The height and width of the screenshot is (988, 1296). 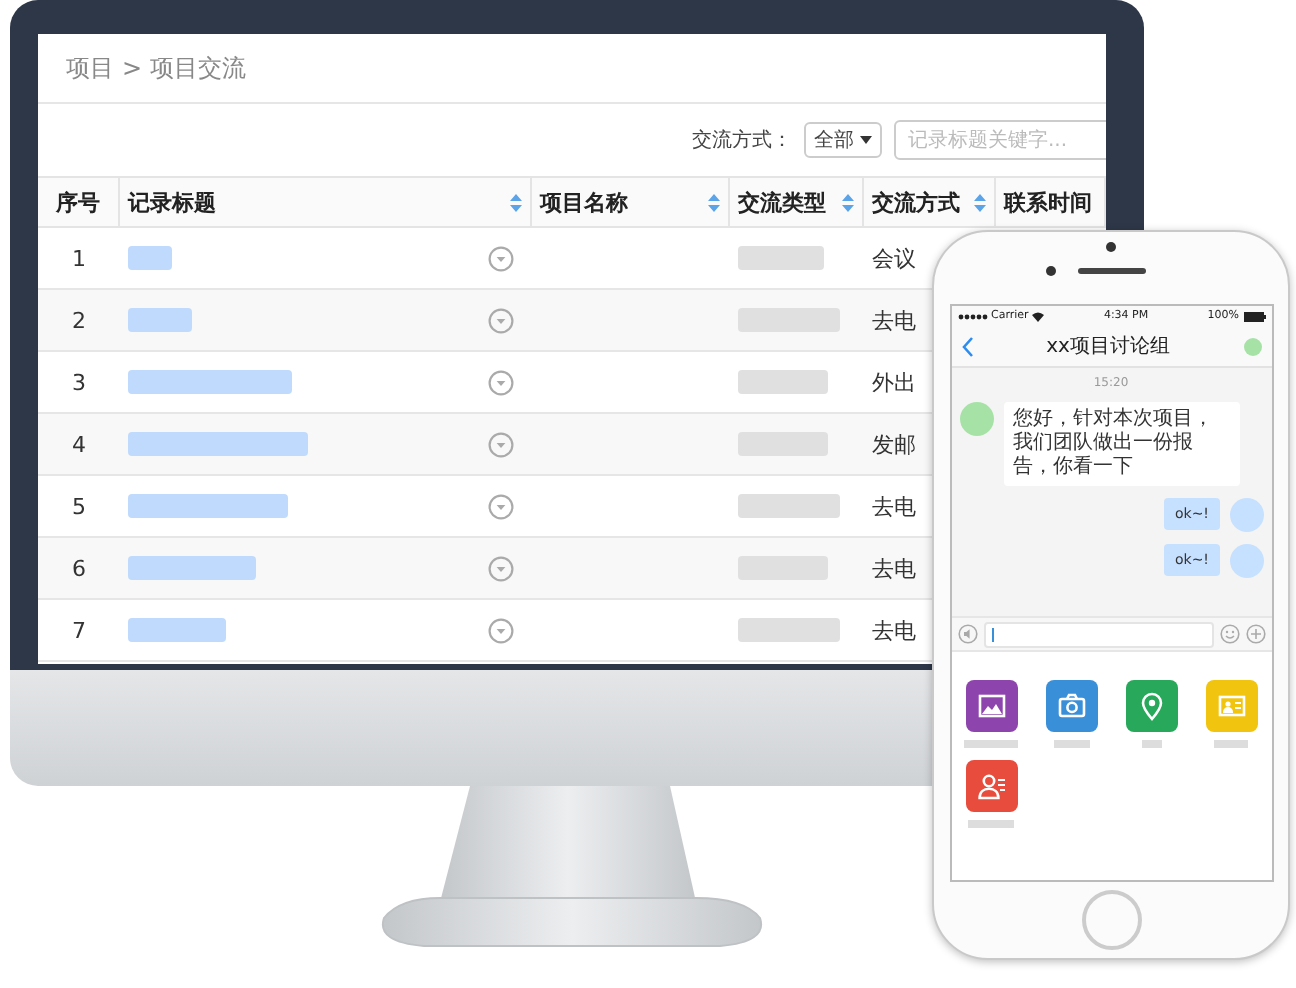 I want to click on voice-icon, so click(x=967, y=634).